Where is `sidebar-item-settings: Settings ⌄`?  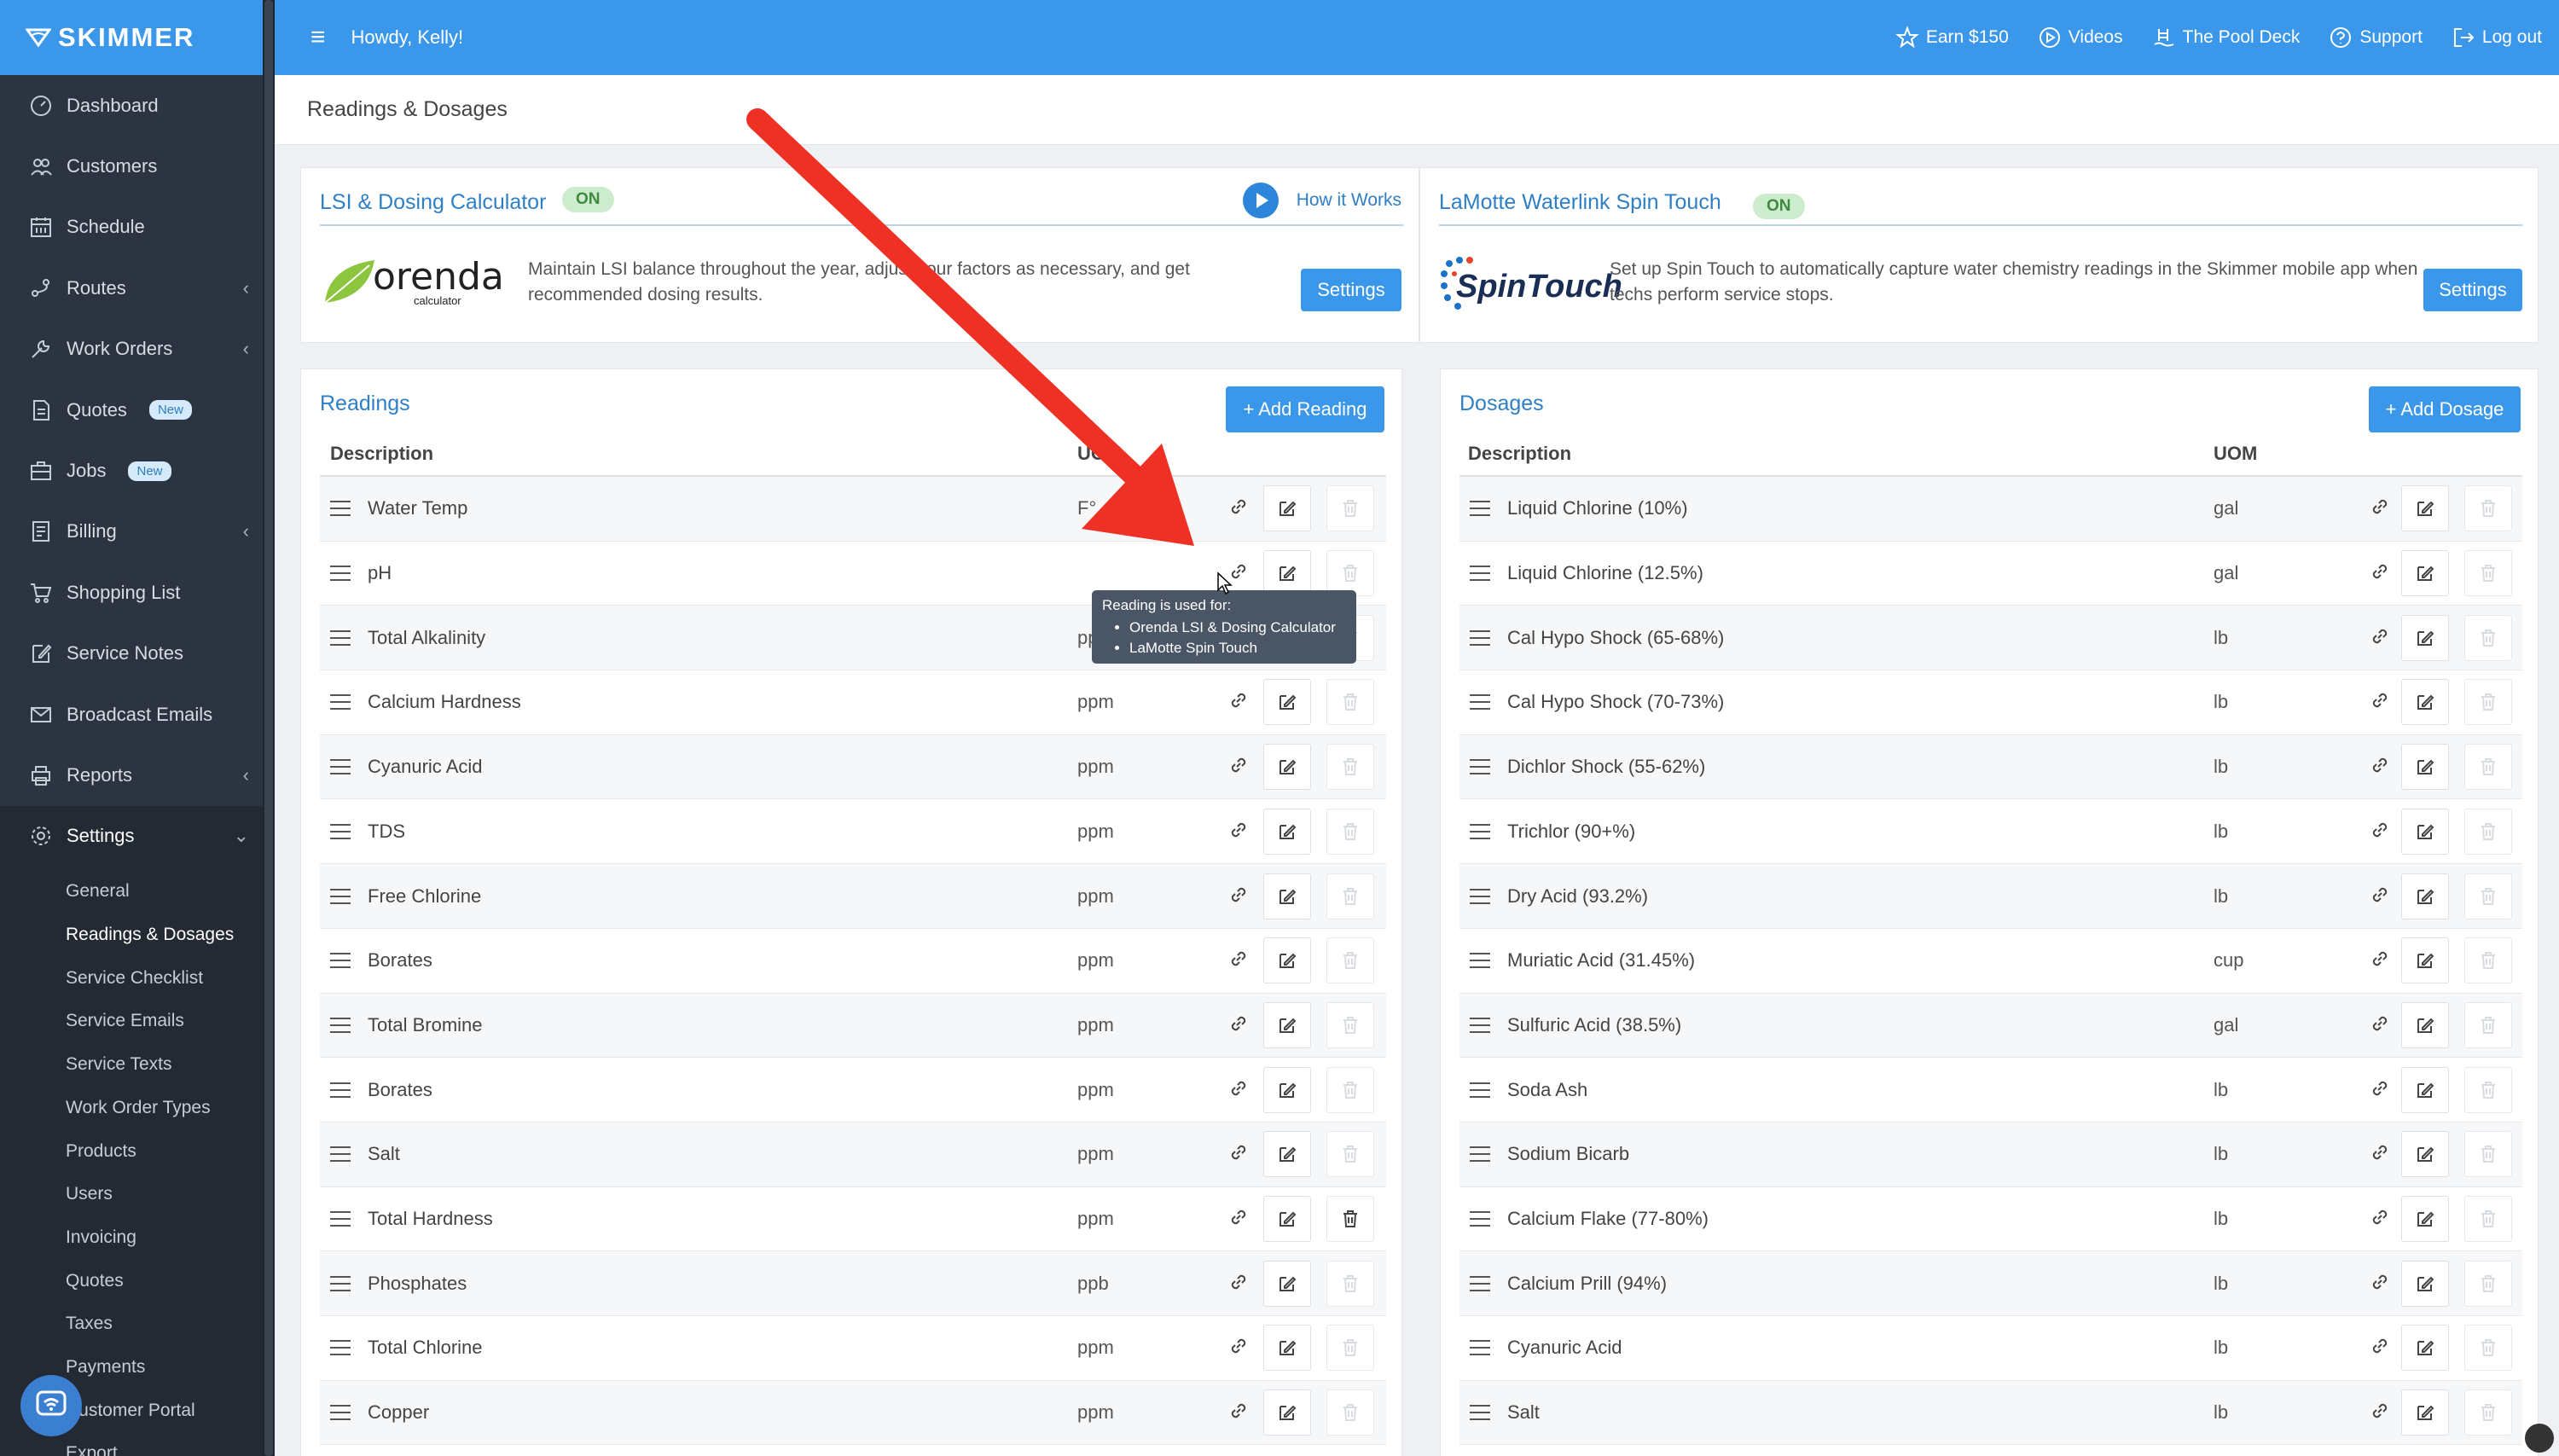 sidebar-item-settings: Settings ⌄ is located at coordinates (137, 836).